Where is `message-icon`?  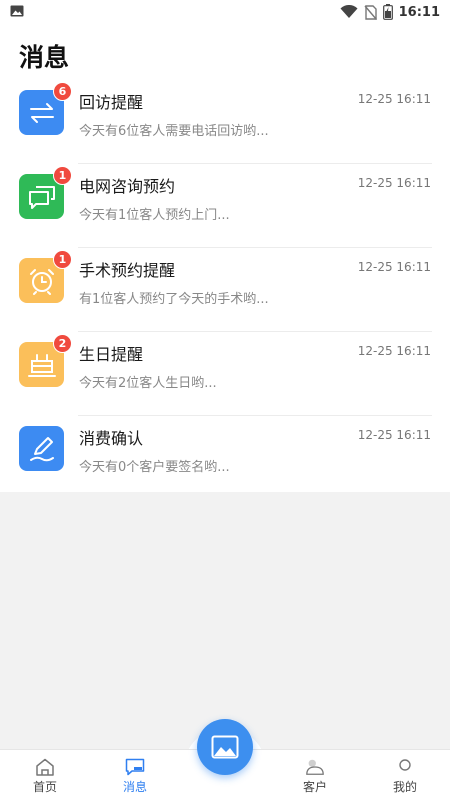 message-icon is located at coordinates (135, 767).